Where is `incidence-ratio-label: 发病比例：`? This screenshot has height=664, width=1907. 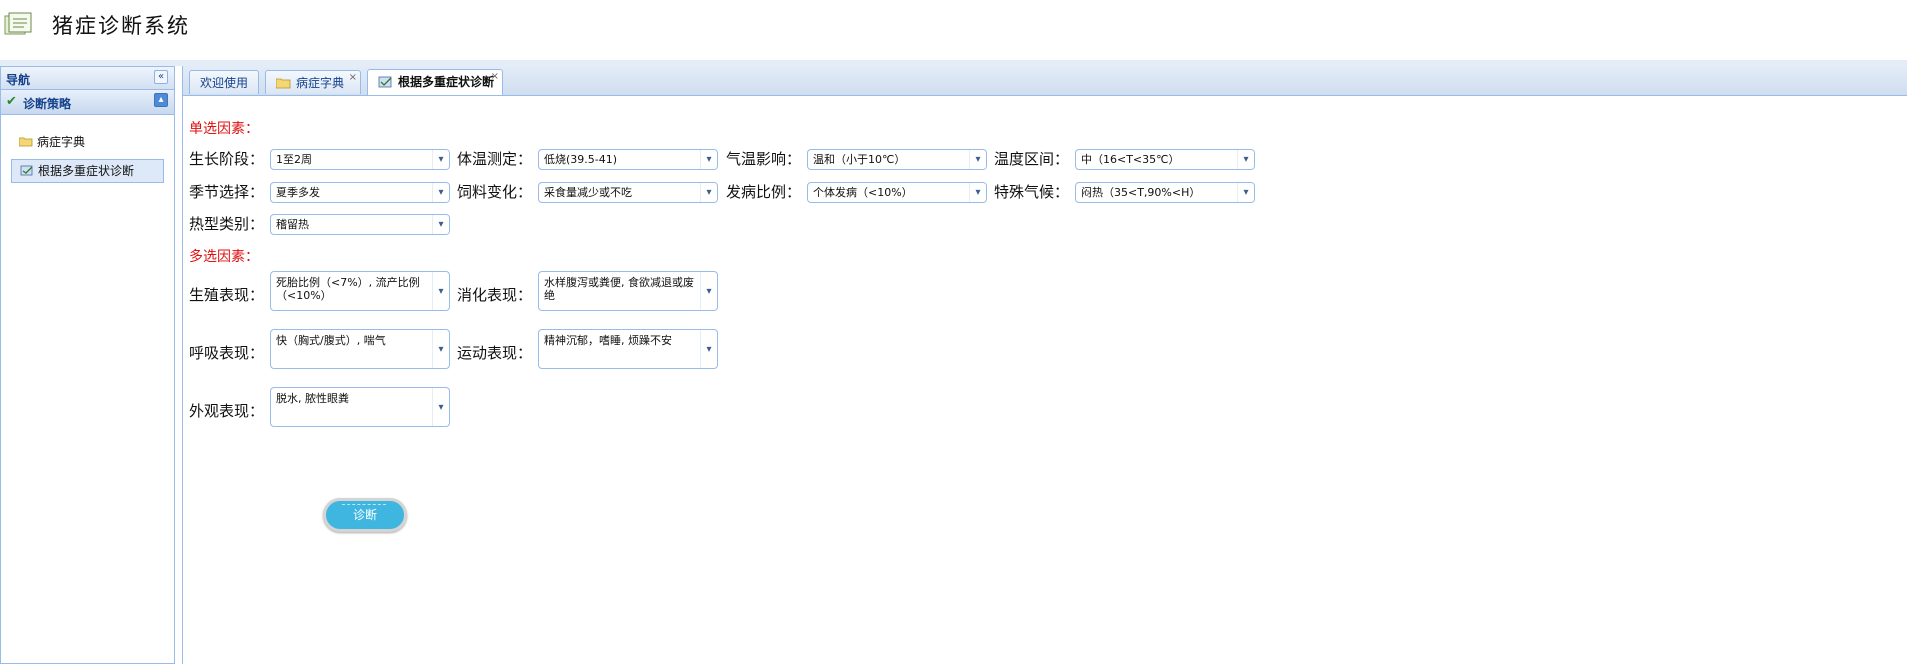
incidence-ratio-label: 发病比例： is located at coordinates (764, 192).